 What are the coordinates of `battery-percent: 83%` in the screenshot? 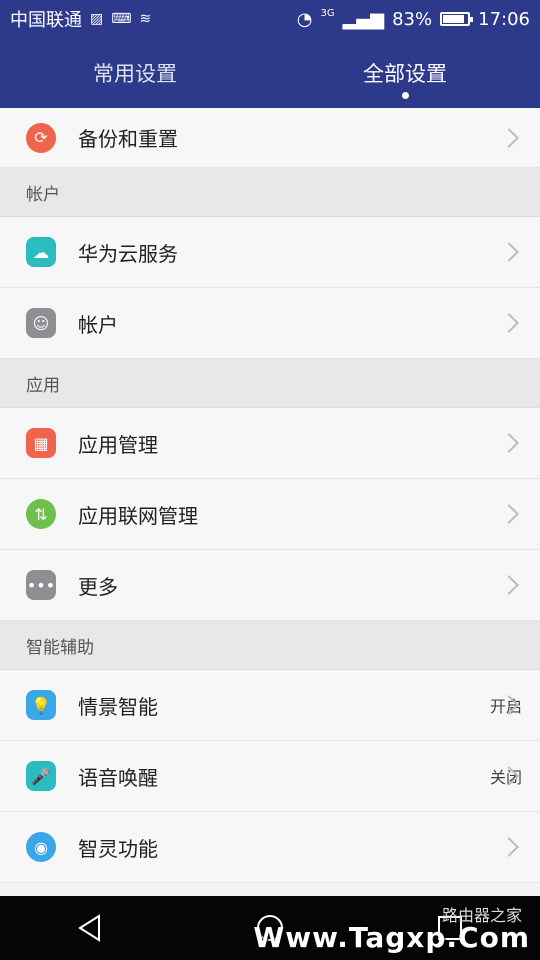 It's located at (412, 19).